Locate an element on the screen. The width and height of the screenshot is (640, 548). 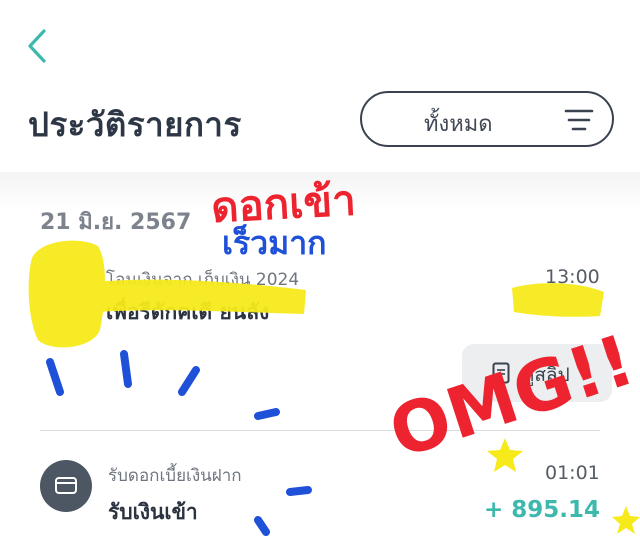
date-header: 21 มิ.ย. 2567 is located at coordinates (116, 222).